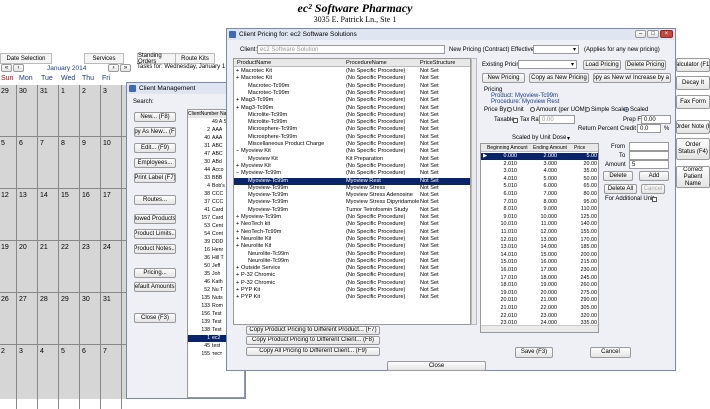  I want to click on to-input, so click(649, 155).